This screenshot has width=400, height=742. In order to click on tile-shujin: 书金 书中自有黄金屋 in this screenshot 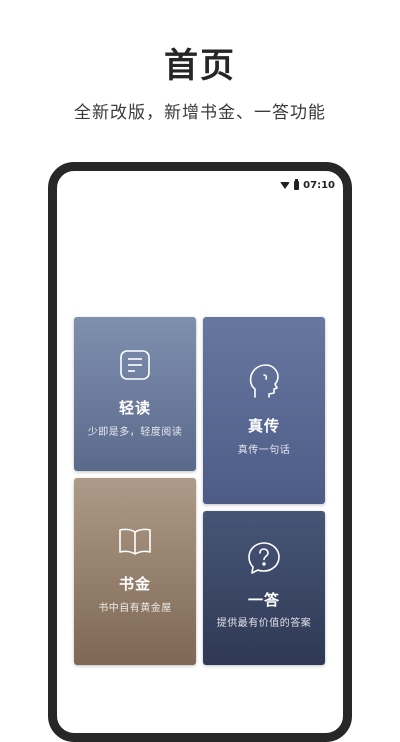, I will do `click(135, 571)`.